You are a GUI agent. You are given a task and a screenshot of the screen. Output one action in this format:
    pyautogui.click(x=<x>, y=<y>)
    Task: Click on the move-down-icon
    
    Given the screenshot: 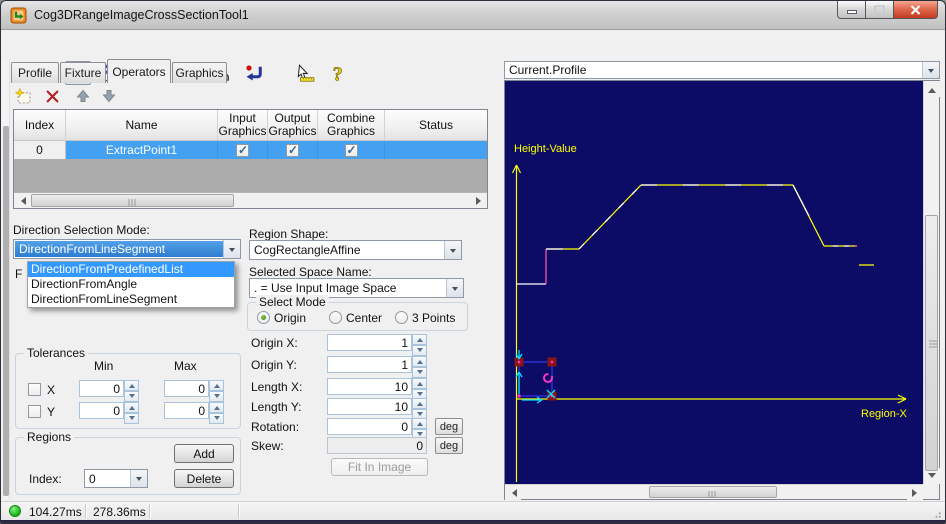 What is the action you would take?
    pyautogui.click(x=109, y=96)
    